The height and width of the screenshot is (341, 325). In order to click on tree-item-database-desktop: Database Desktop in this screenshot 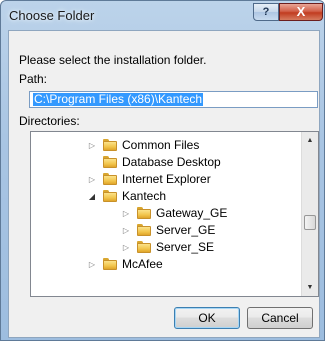, I will do `click(154, 162)`.